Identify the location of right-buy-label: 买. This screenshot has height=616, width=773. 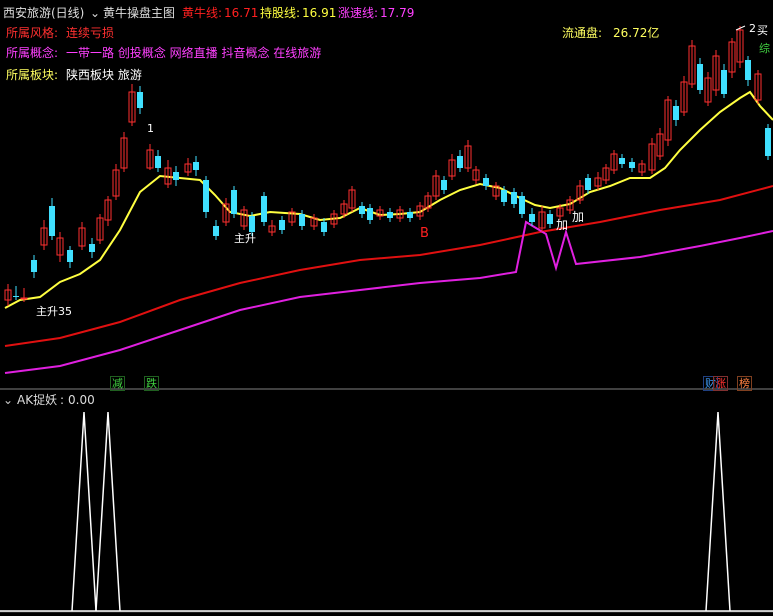
(762, 30).